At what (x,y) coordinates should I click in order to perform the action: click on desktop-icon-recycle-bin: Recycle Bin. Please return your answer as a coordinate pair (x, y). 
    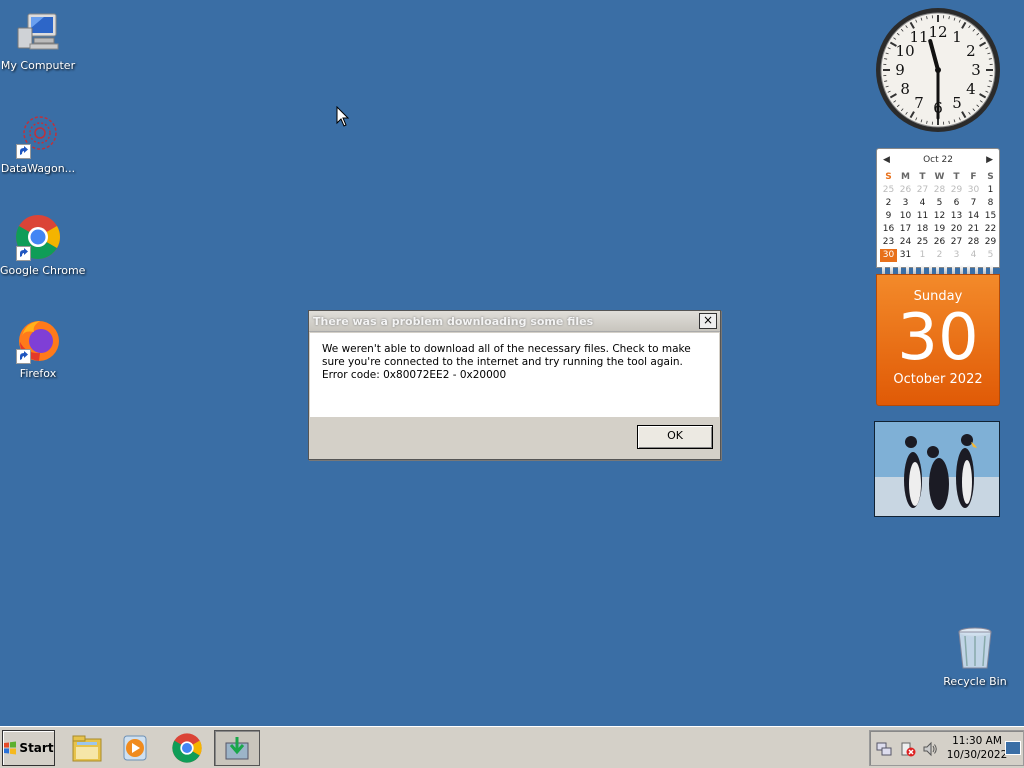
    Looking at the image, I should click on (975, 656).